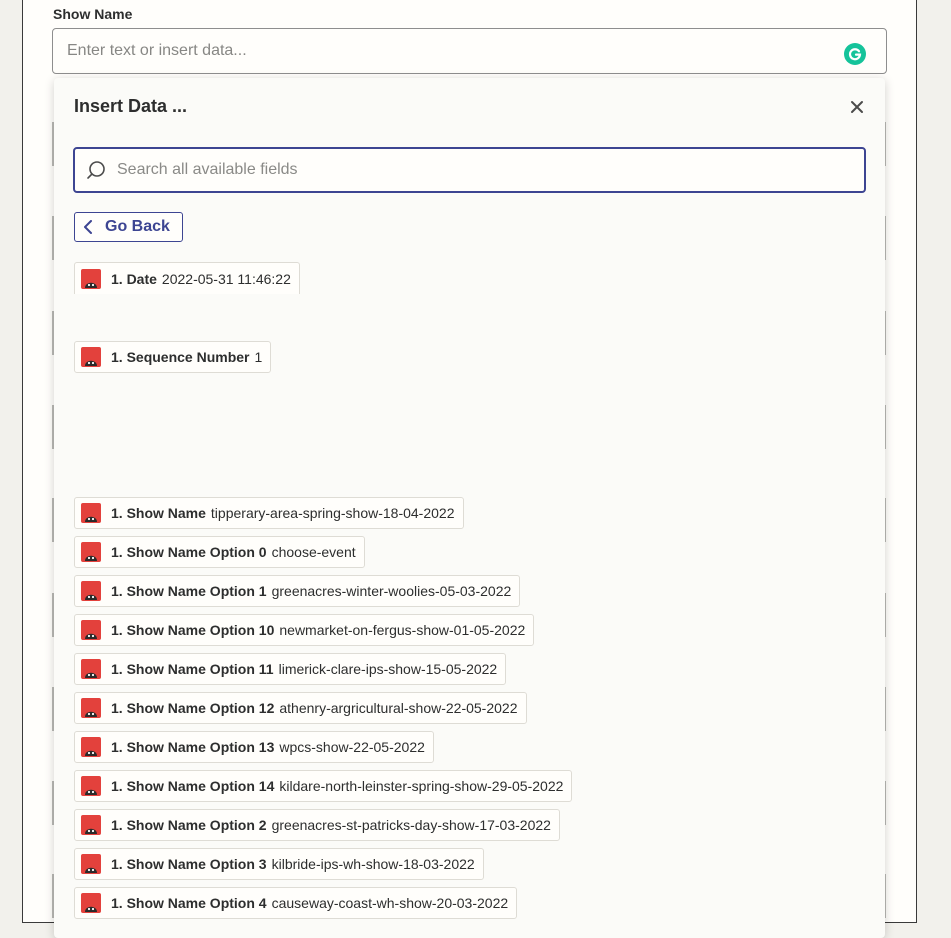 This screenshot has width=951, height=938. Describe the element at coordinates (88, 227) in the screenshot. I see `chevron-left-icon` at that location.